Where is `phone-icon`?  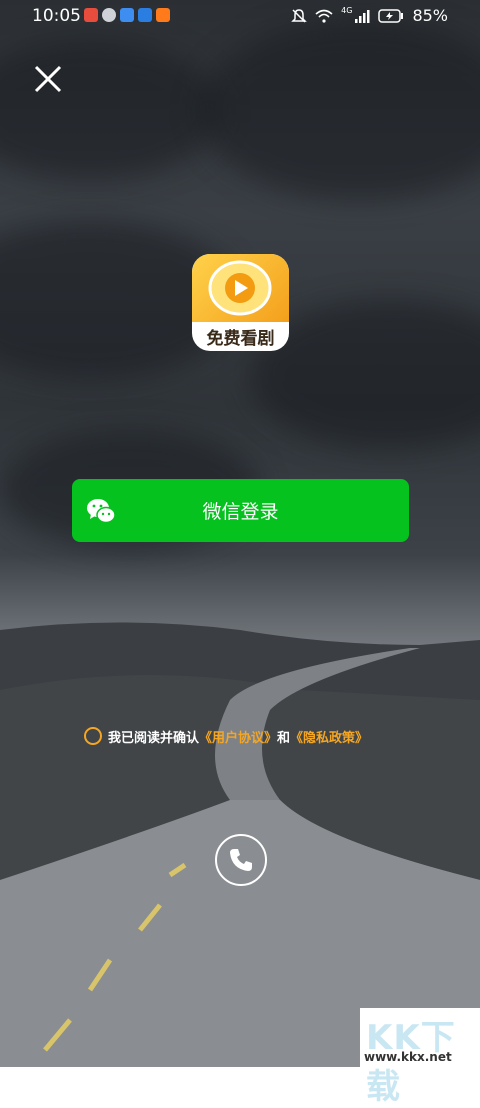
phone-icon is located at coordinates (241, 860).